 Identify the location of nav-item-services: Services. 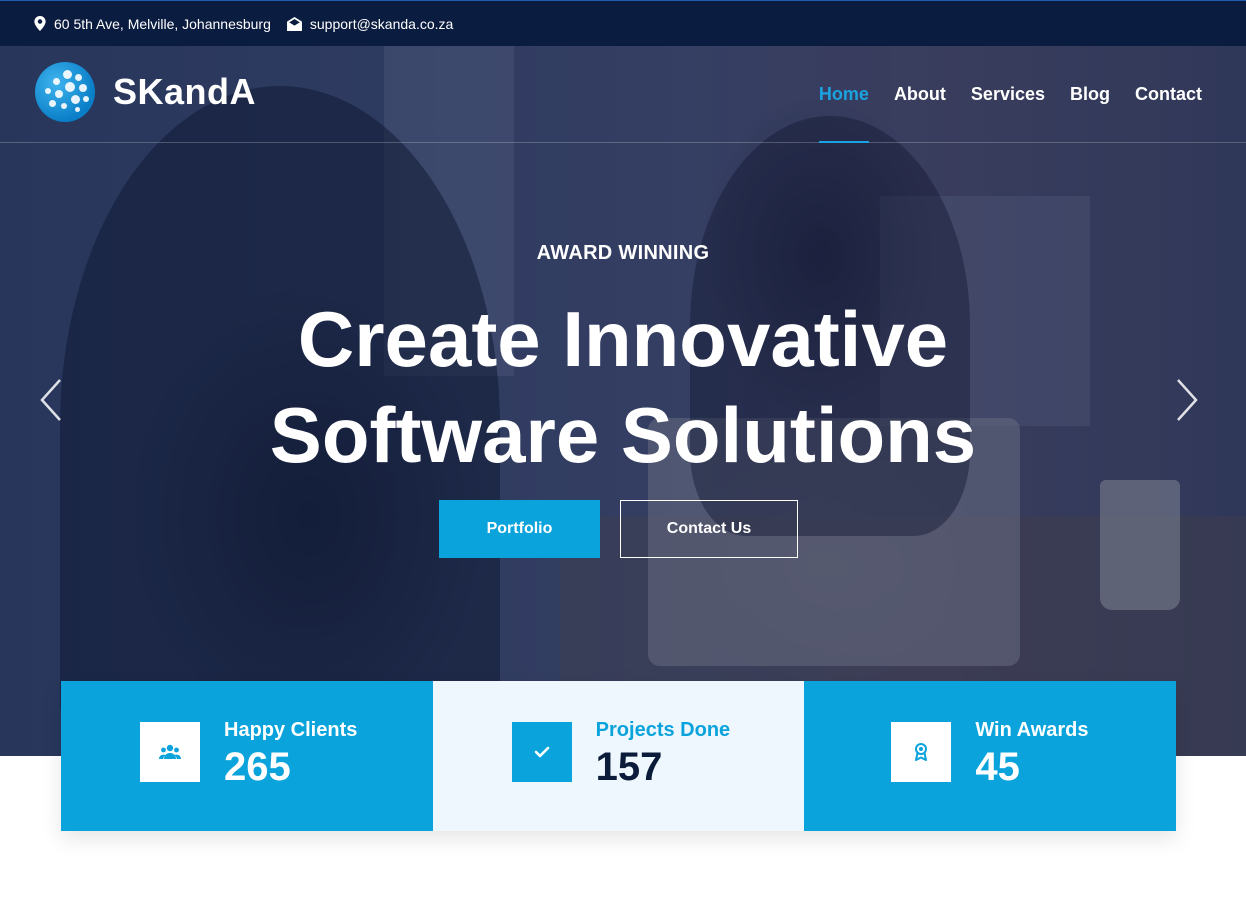
(1008, 94).